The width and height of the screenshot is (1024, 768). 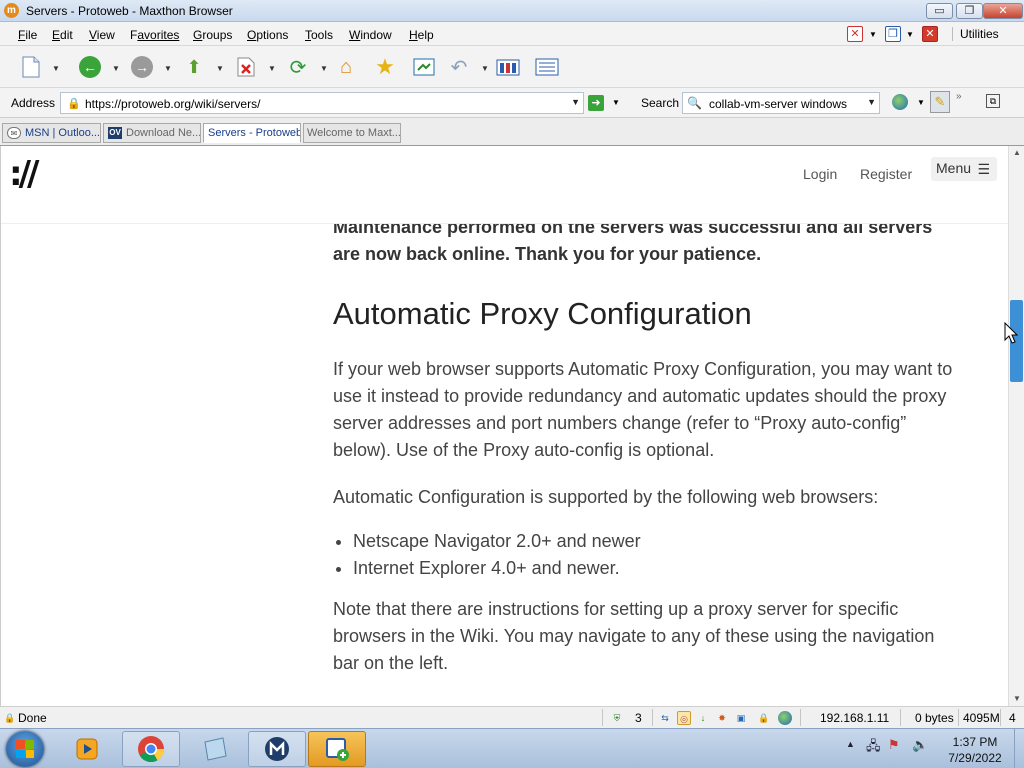 I want to click on register-link: Register, so click(x=886, y=174).